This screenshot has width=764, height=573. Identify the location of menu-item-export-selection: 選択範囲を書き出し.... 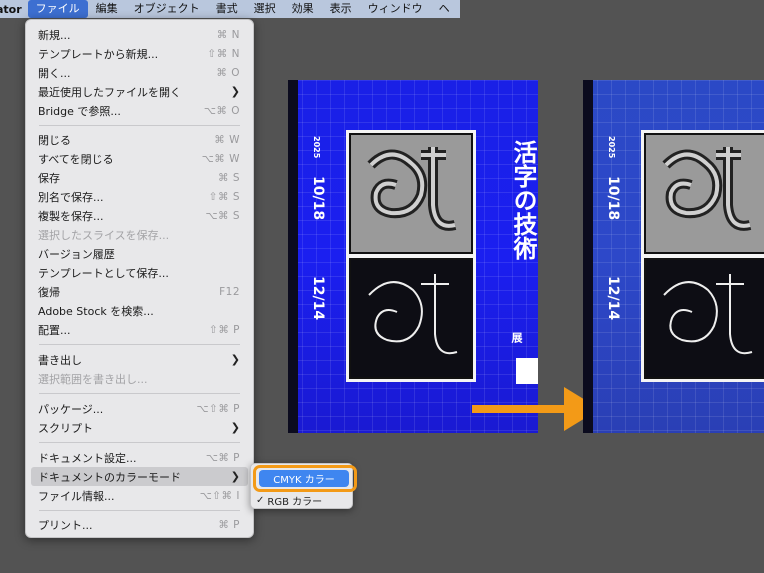
(139, 378).